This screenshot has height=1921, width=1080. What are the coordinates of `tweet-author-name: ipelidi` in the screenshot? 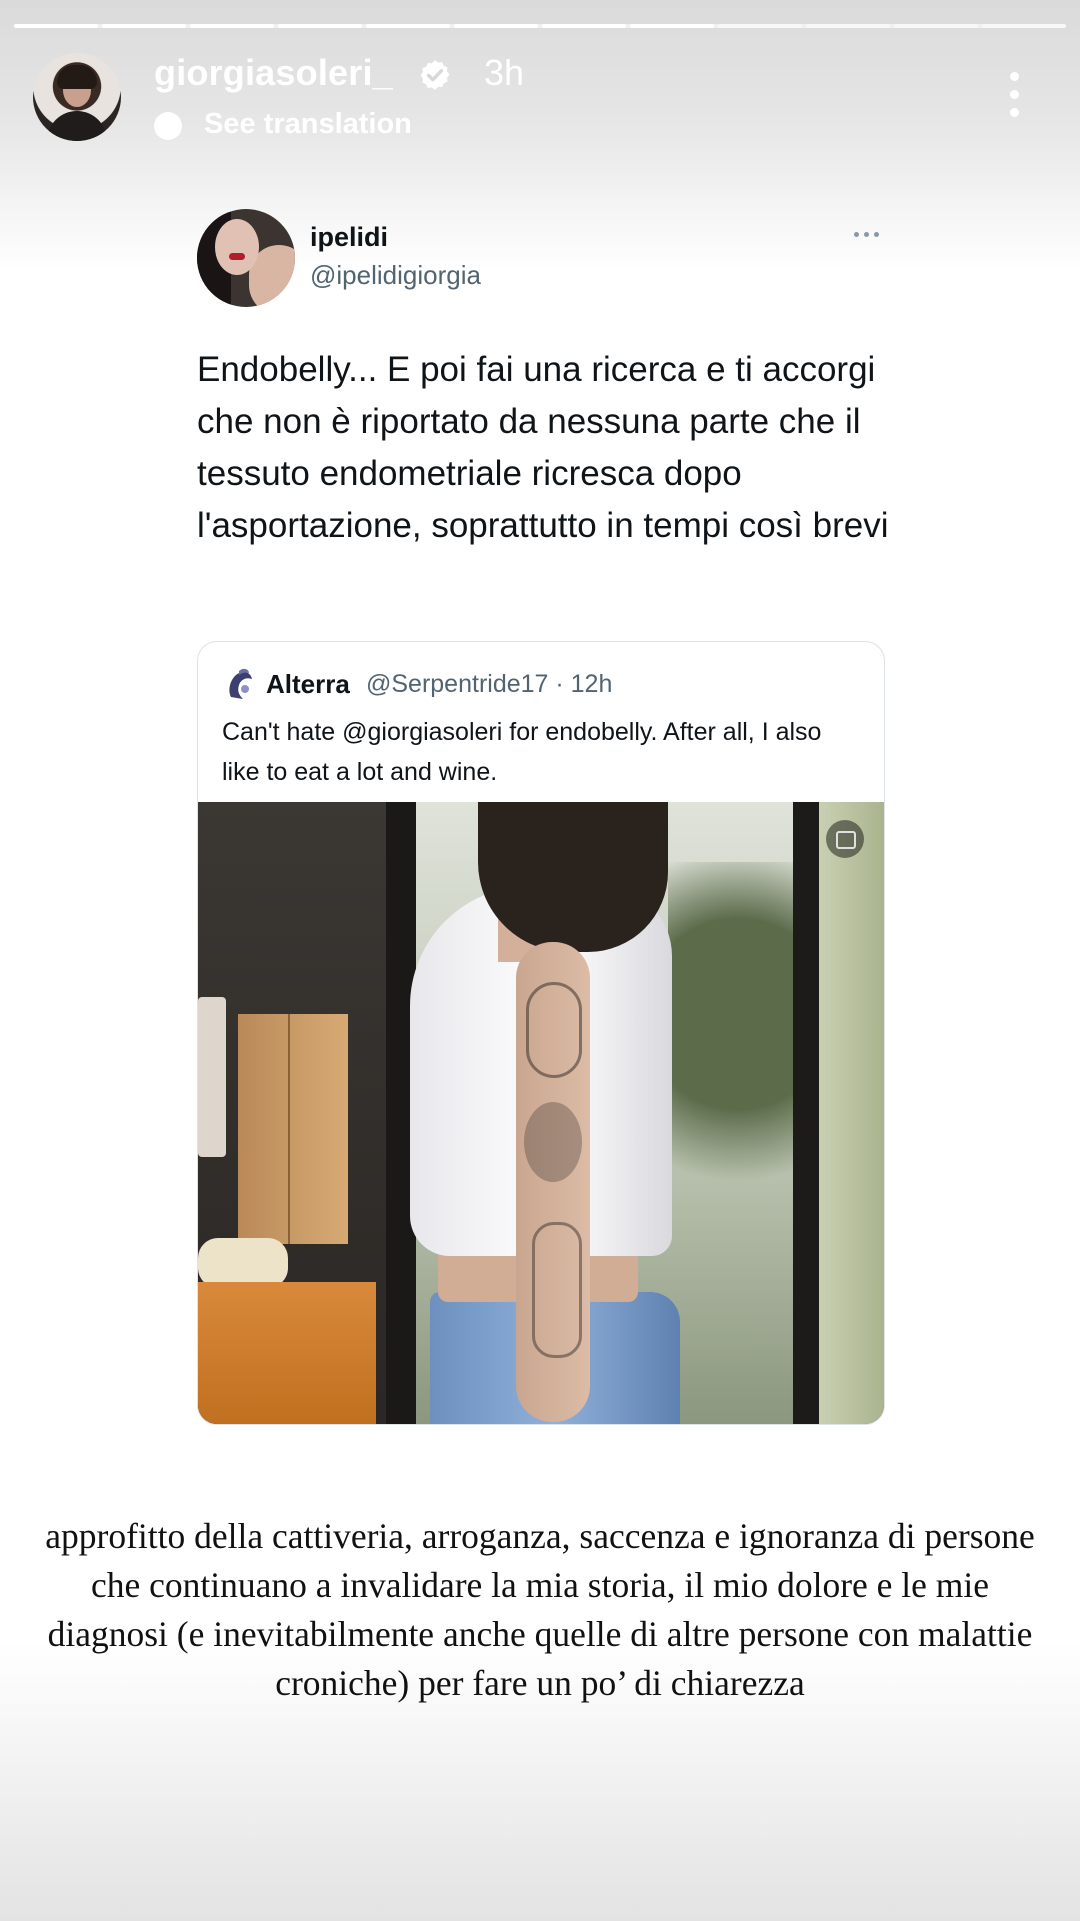 It's located at (349, 237).